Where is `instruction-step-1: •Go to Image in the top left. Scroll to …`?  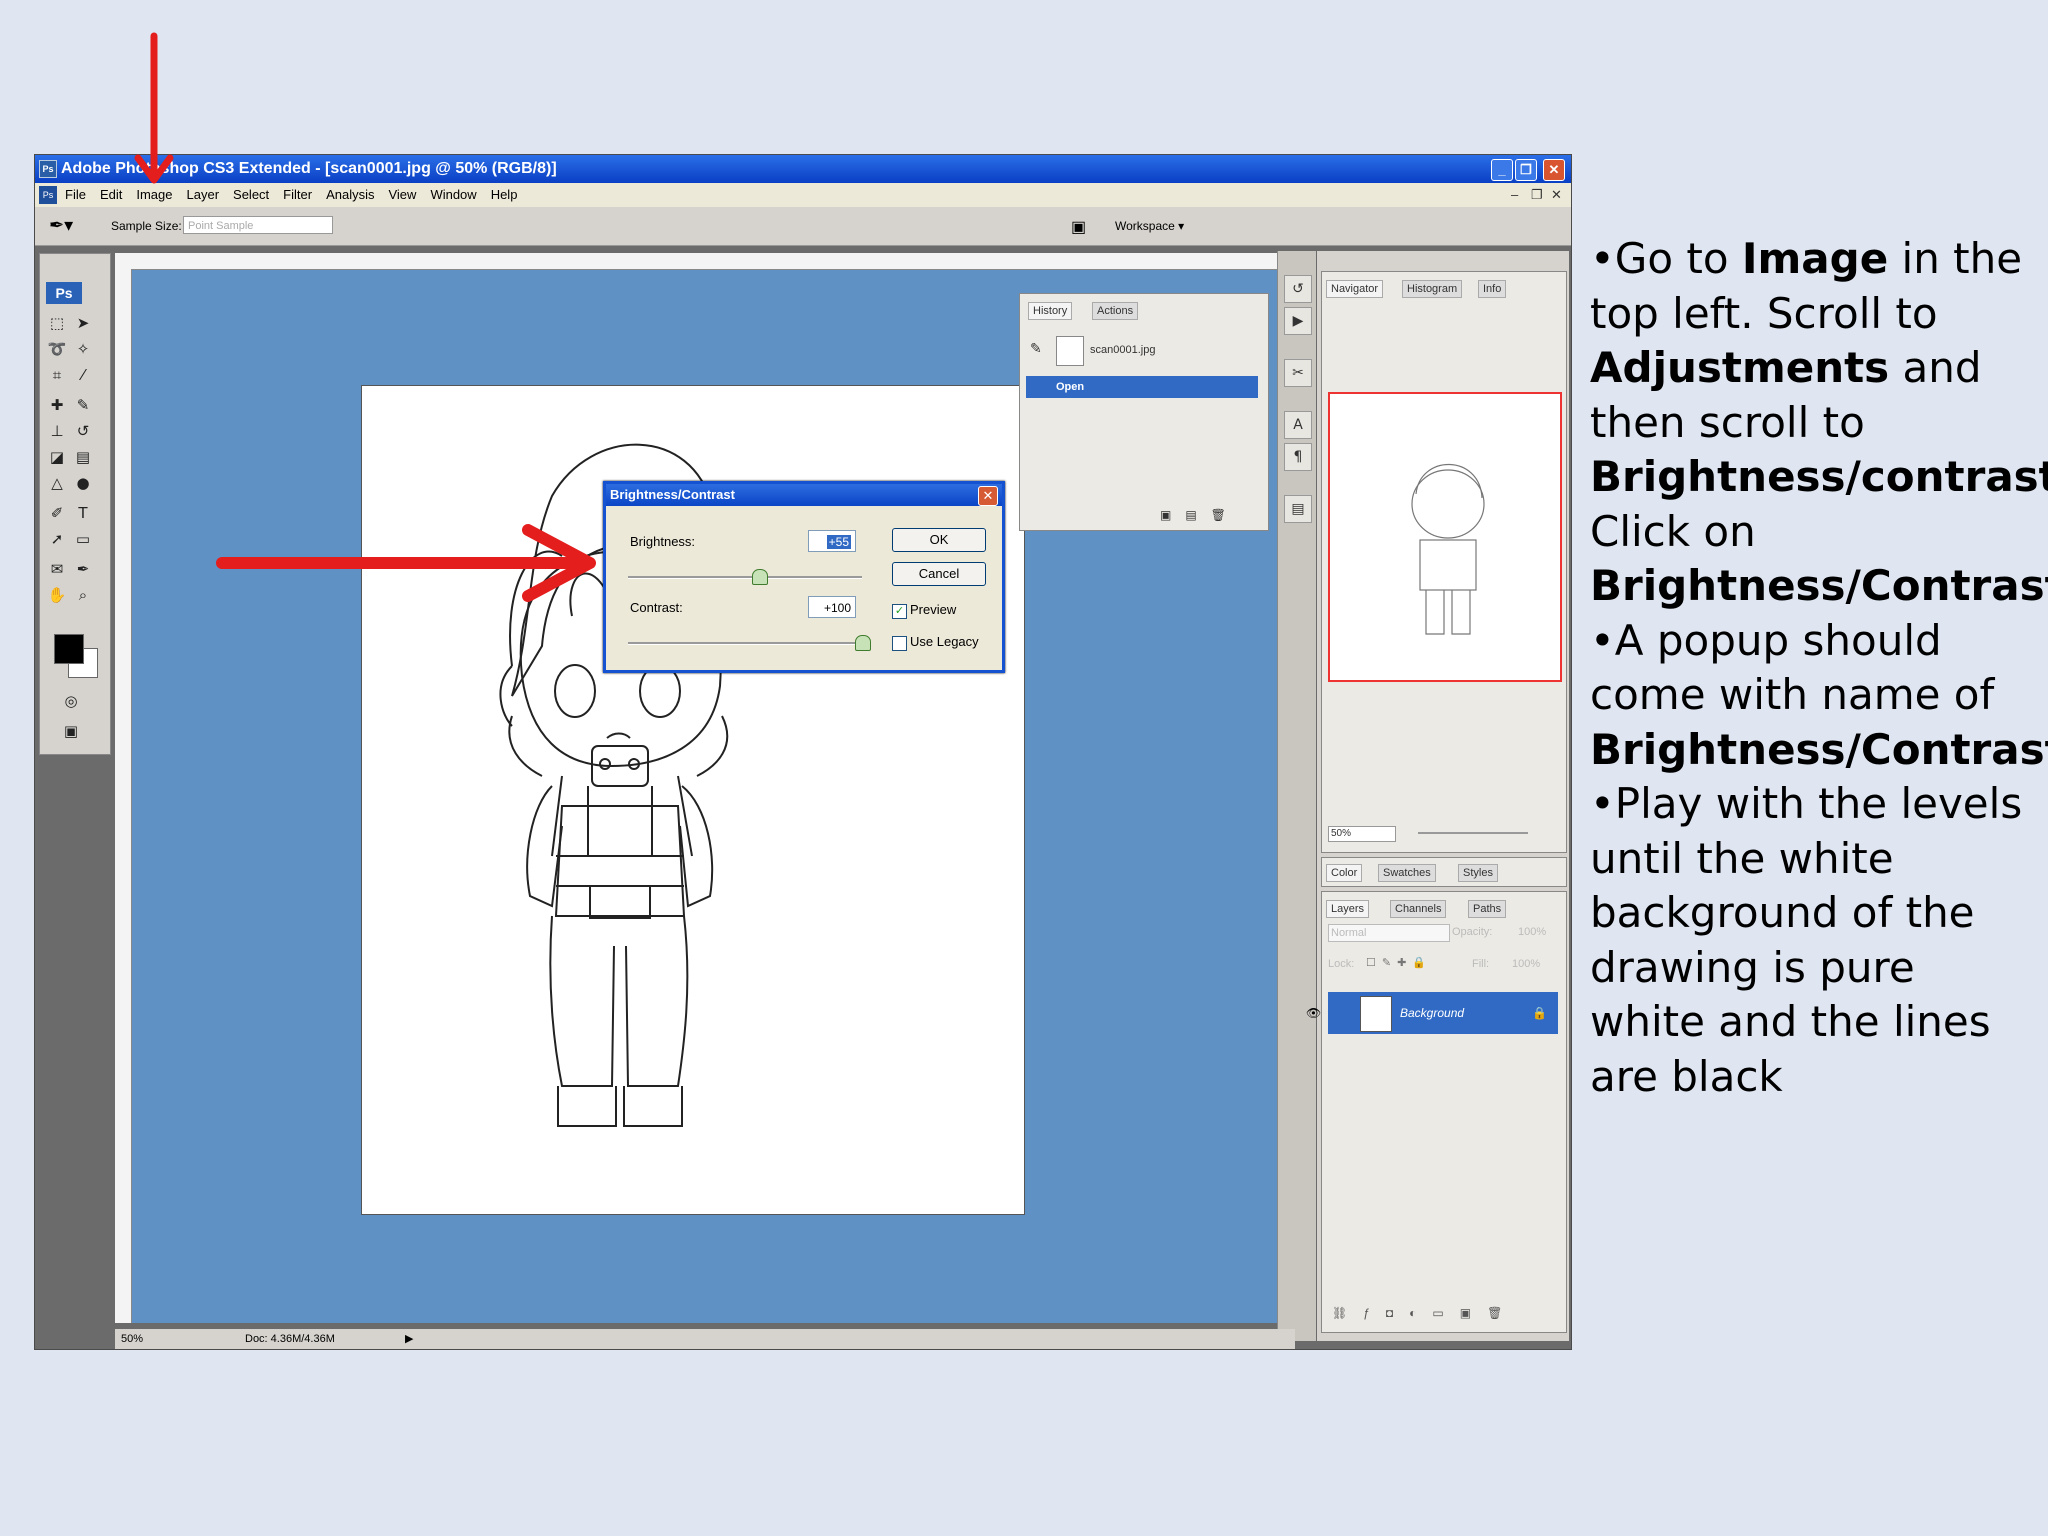
instruction-step-1: •Go to Image in the top left. Scroll to … is located at coordinates (1819, 422).